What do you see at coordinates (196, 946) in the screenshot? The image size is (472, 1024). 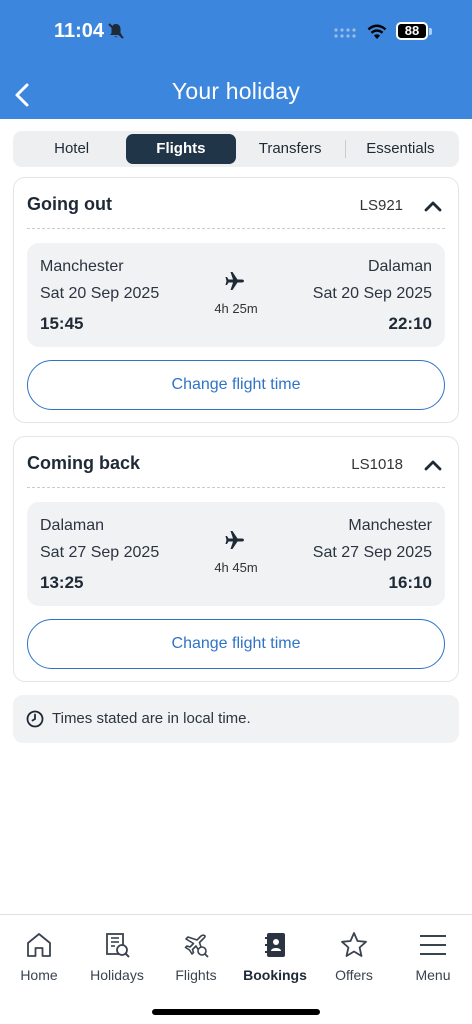 I see `flights-icon` at bounding box center [196, 946].